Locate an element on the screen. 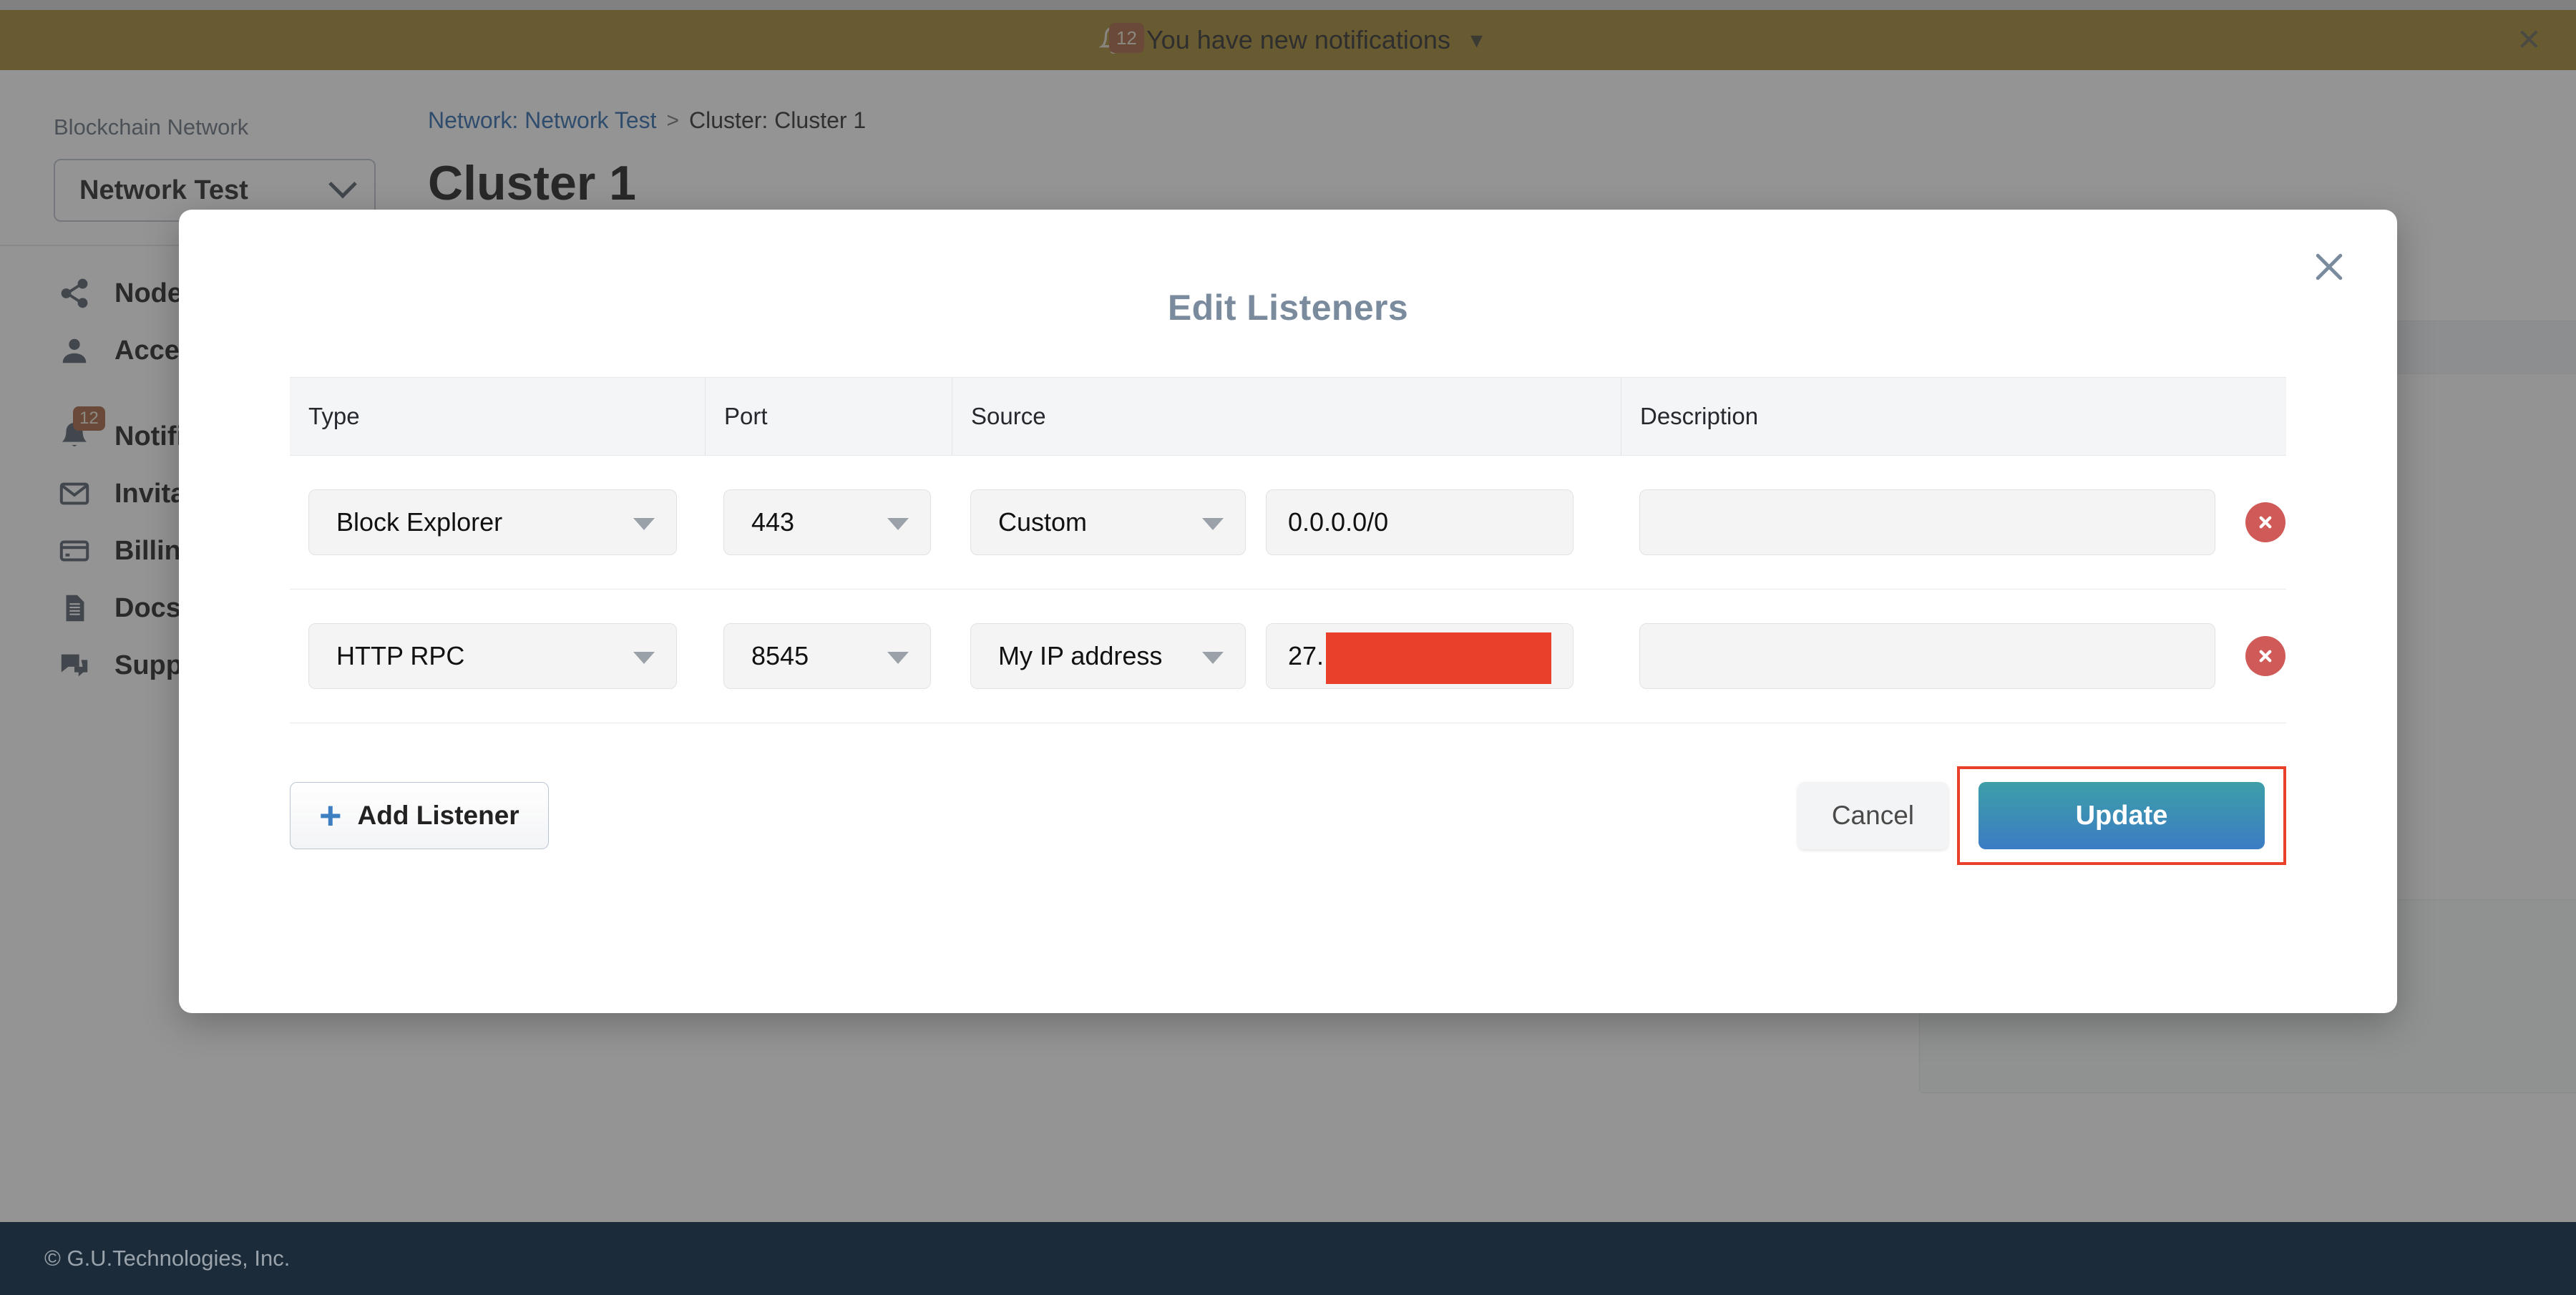 Image resolution: width=2576 pixels, height=1295 pixels. modal-close-icon is located at coordinates (2329, 267).